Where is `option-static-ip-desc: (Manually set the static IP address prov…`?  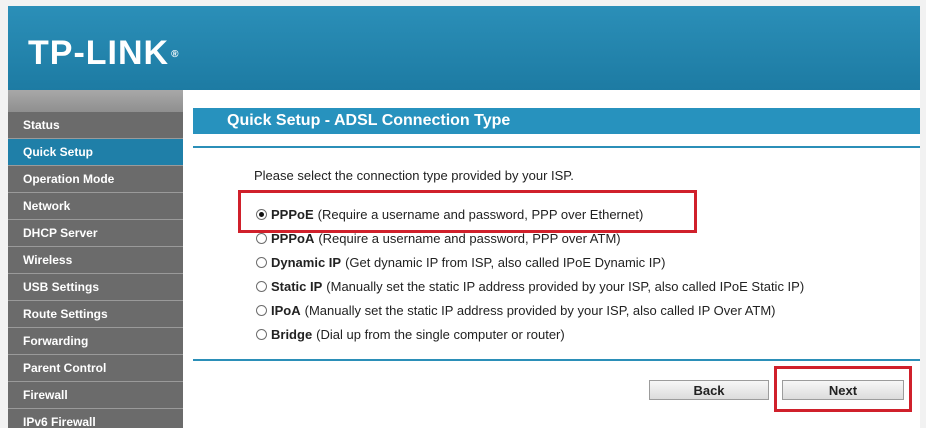 option-static-ip-desc: (Manually set the static IP address prov… is located at coordinates (565, 286).